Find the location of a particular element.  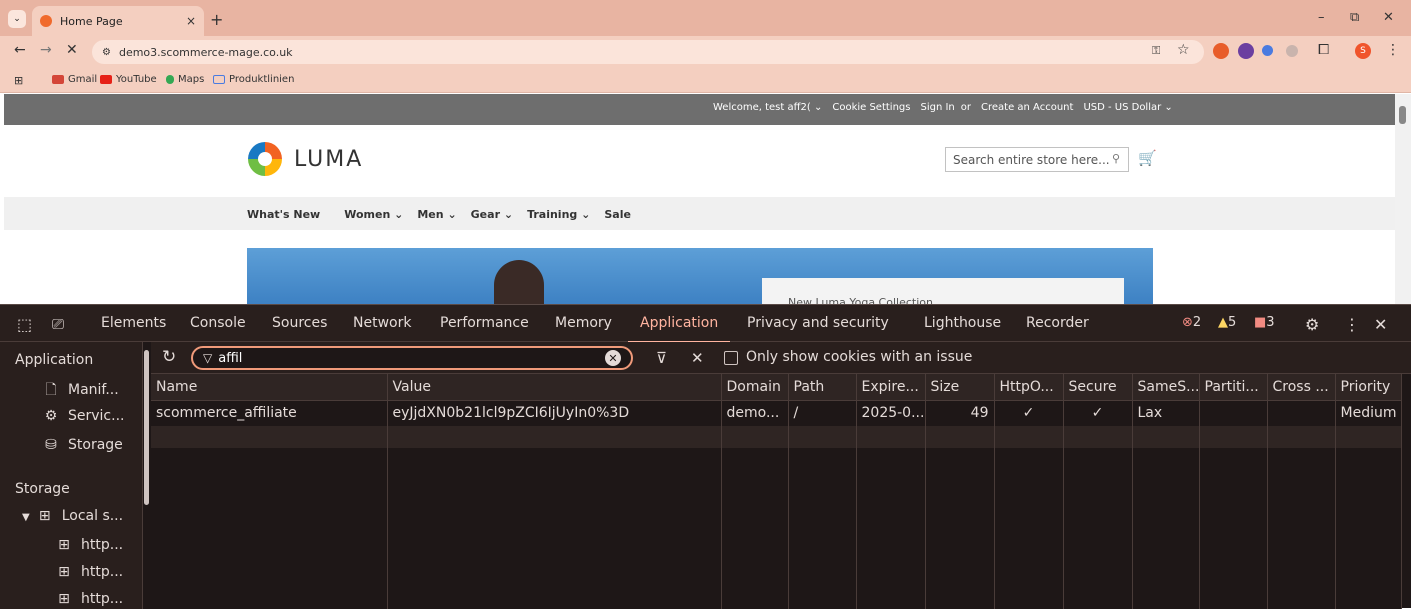

issues-count-badge: ■ 3 is located at coordinates (1264, 322).